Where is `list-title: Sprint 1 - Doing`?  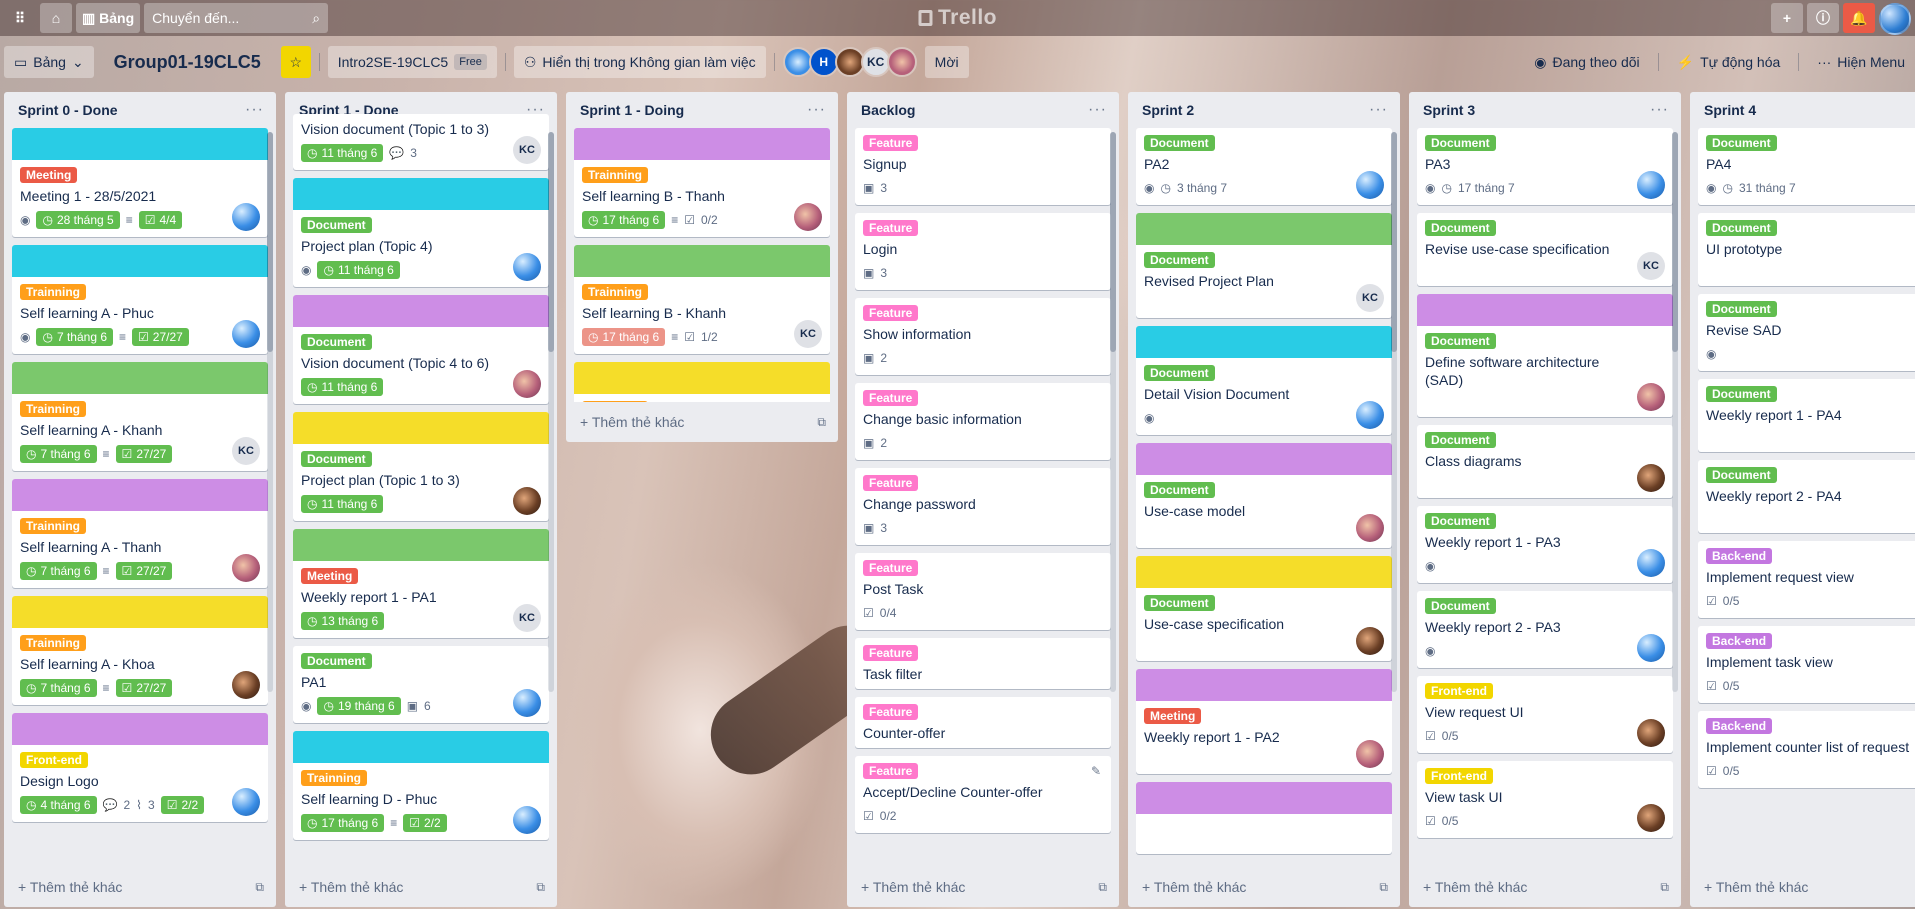
list-title: Sprint 1 - Doing is located at coordinates (632, 110).